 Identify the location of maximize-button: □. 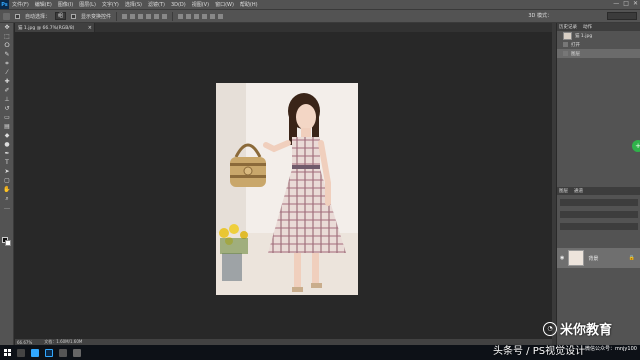
(626, 3).